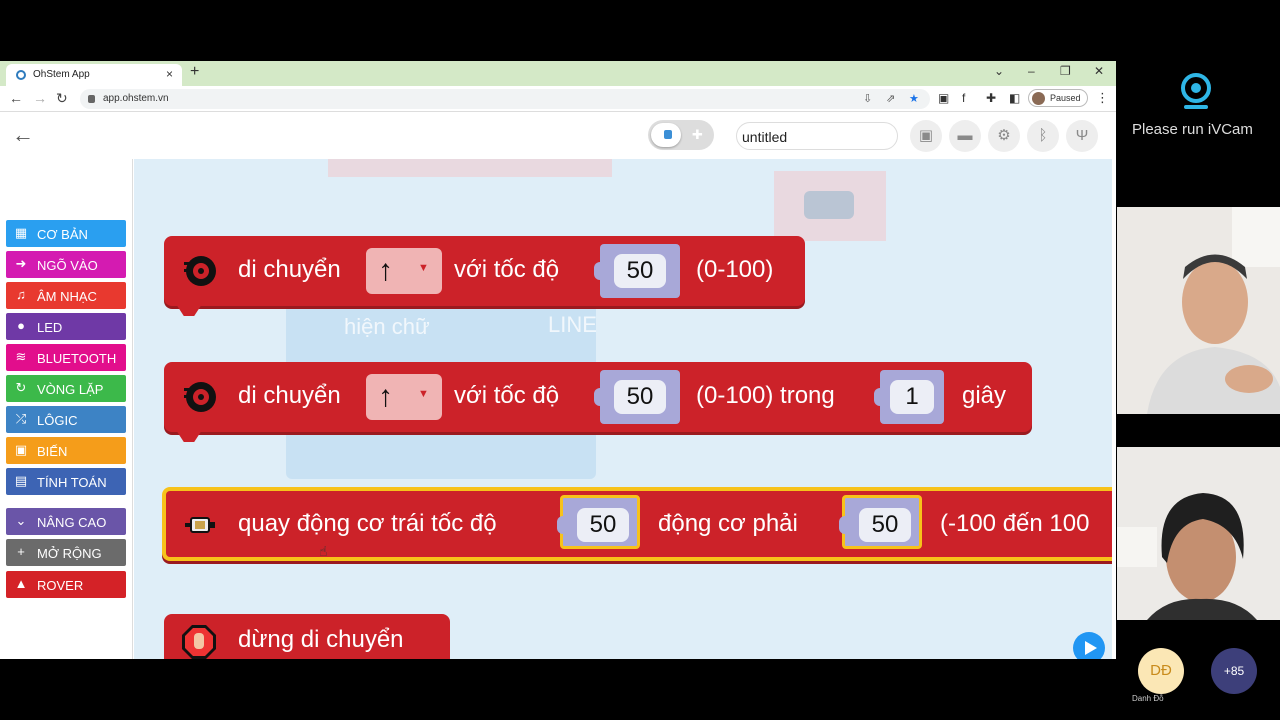 This screenshot has width=1280, height=720. I want to click on input-icon: ➜, so click(21, 263).